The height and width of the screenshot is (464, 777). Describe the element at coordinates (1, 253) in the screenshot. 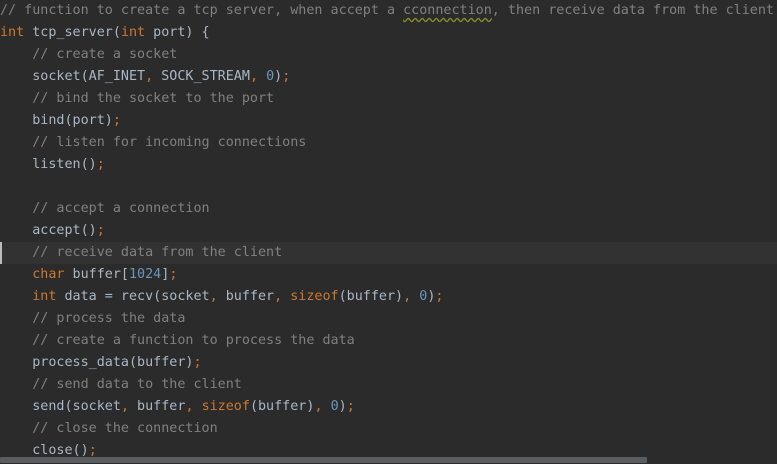

I see `text-caret` at that location.